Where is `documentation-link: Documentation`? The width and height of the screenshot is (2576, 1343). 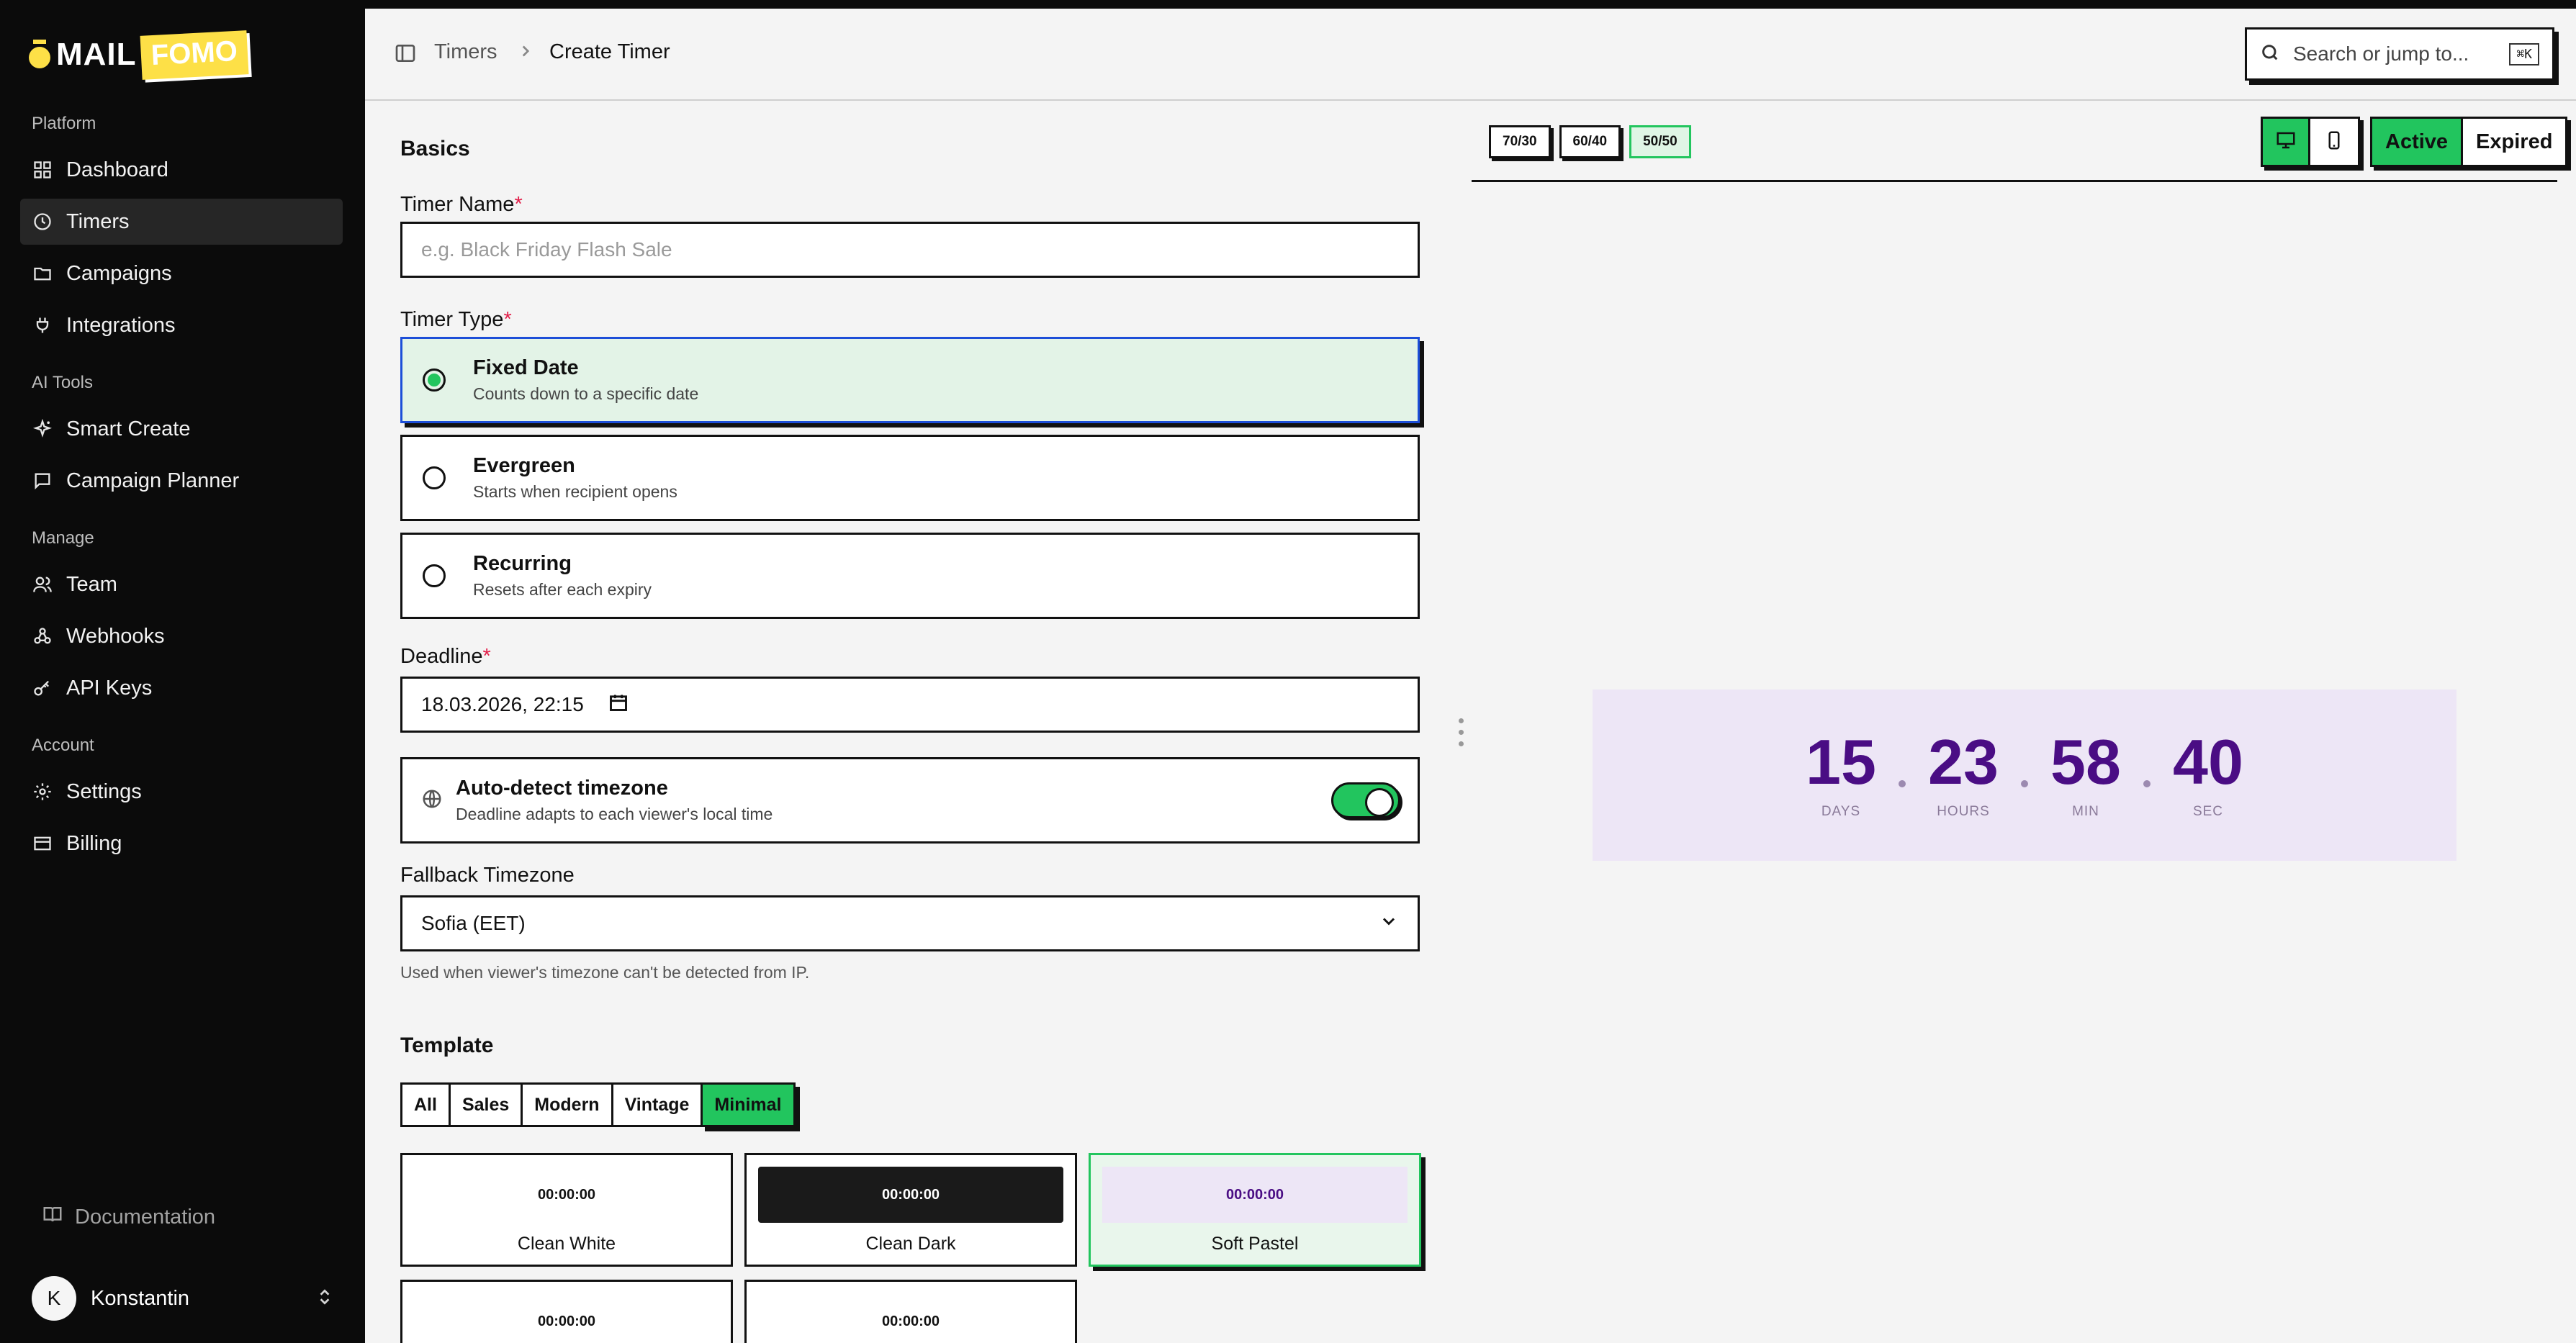 documentation-link: Documentation is located at coordinates (128, 1217).